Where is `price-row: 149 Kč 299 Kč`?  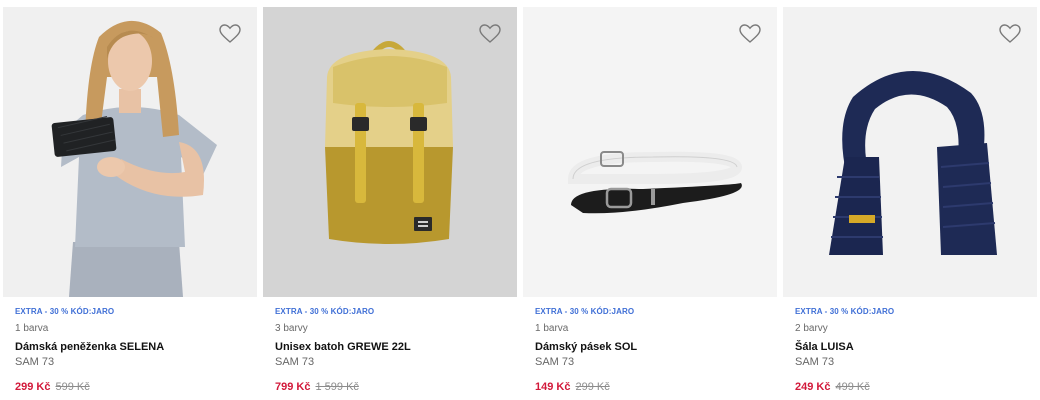
price-row: 149 Kč 299 Kč is located at coordinates (653, 387).